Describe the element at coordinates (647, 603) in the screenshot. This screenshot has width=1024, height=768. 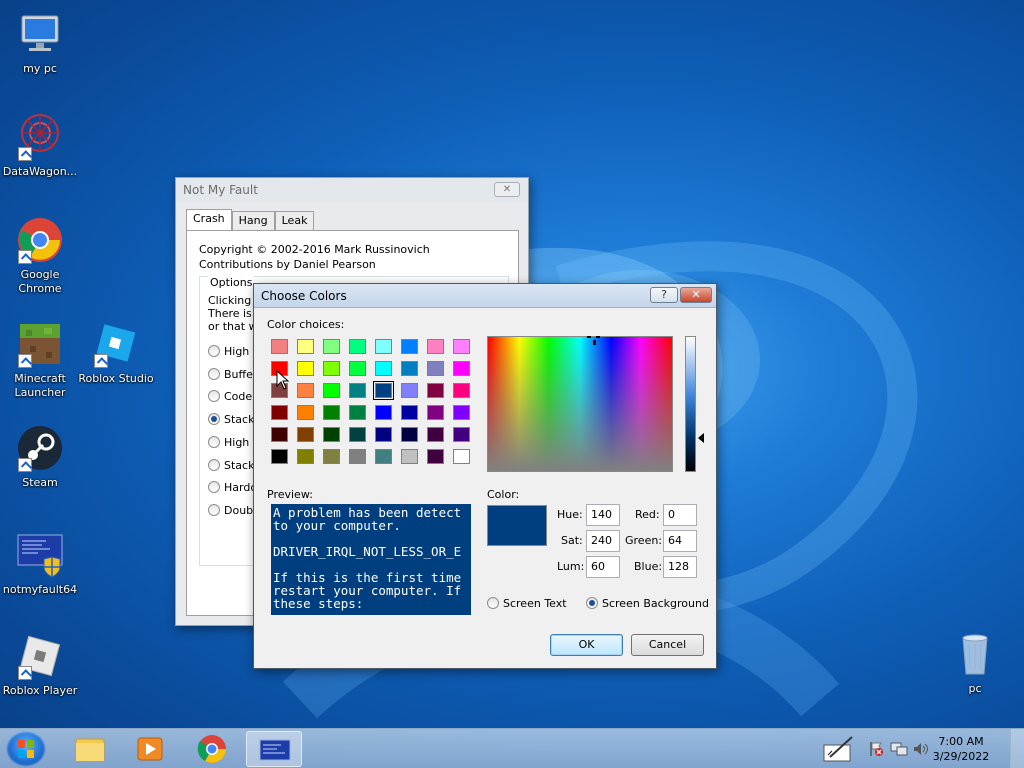
I see `screen-background-option: Screen Background` at that location.